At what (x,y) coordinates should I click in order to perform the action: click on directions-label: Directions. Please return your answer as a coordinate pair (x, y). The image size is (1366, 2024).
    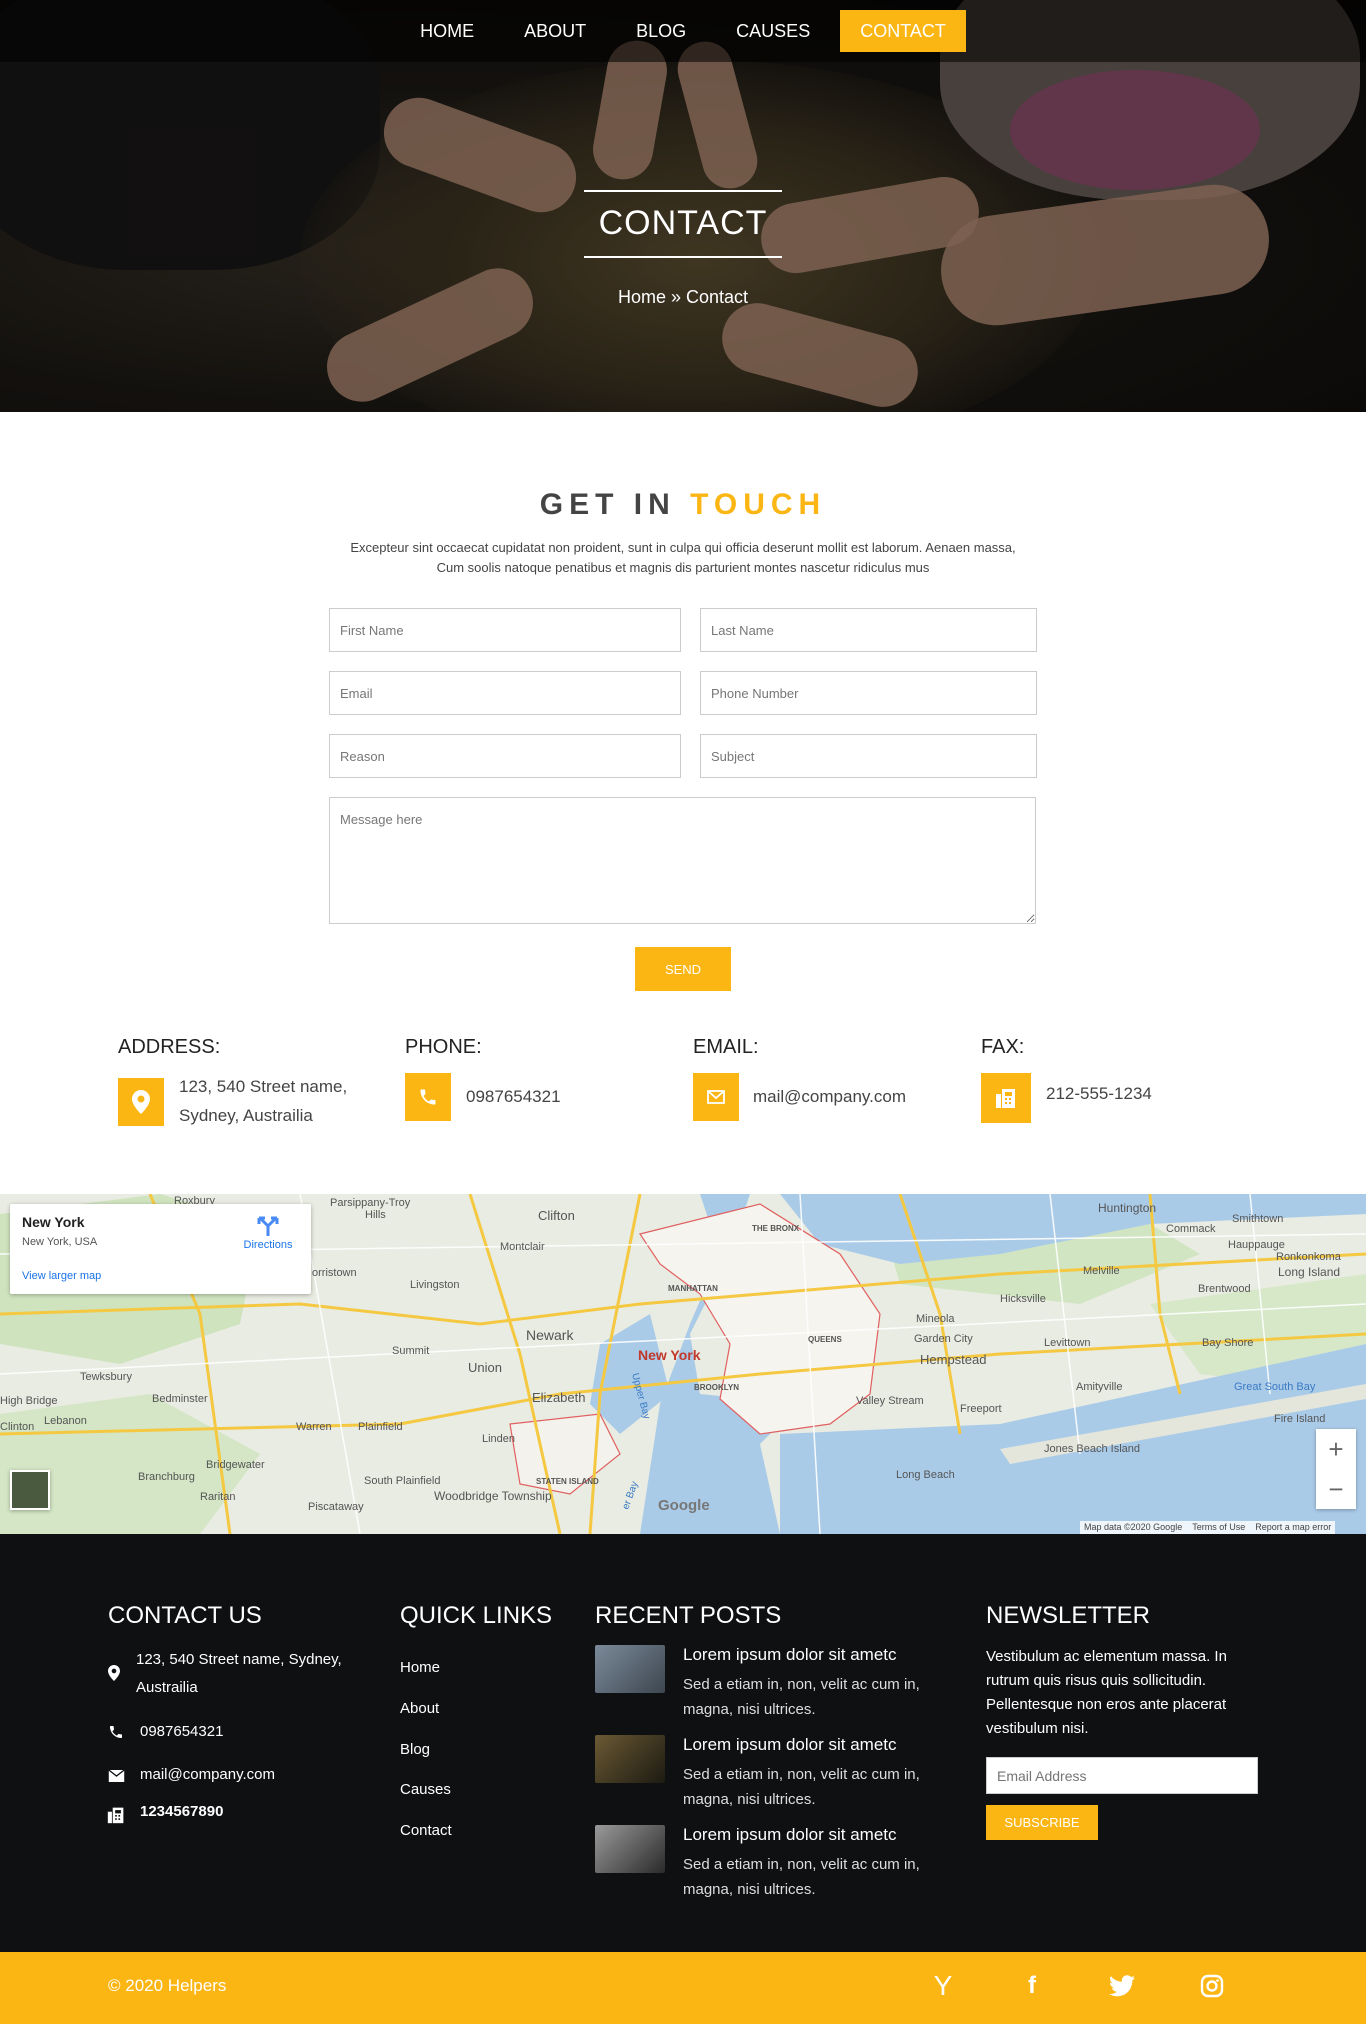
    Looking at the image, I should click on (268, 1245).